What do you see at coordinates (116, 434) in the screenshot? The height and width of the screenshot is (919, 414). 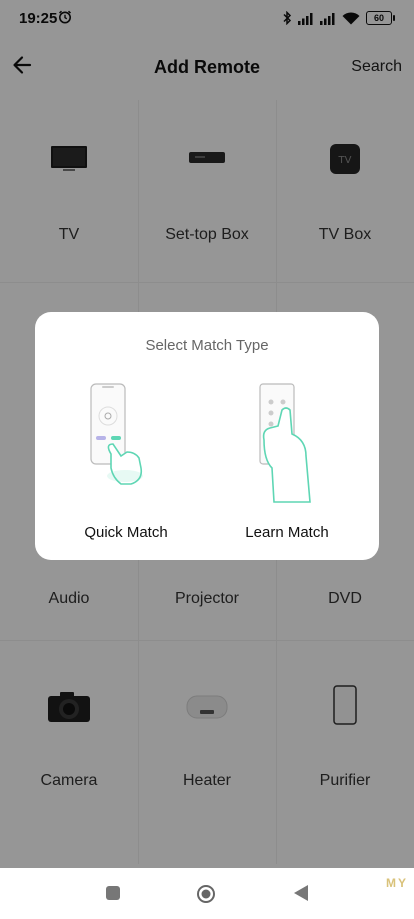 I see `quick-match-phone-hand-icon` at bounding box center [116, 434].